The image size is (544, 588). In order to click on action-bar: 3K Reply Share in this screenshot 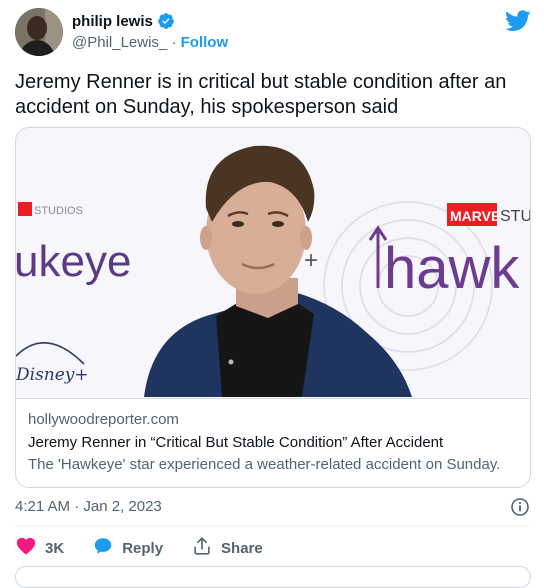, I will do `click(153, 548)`.